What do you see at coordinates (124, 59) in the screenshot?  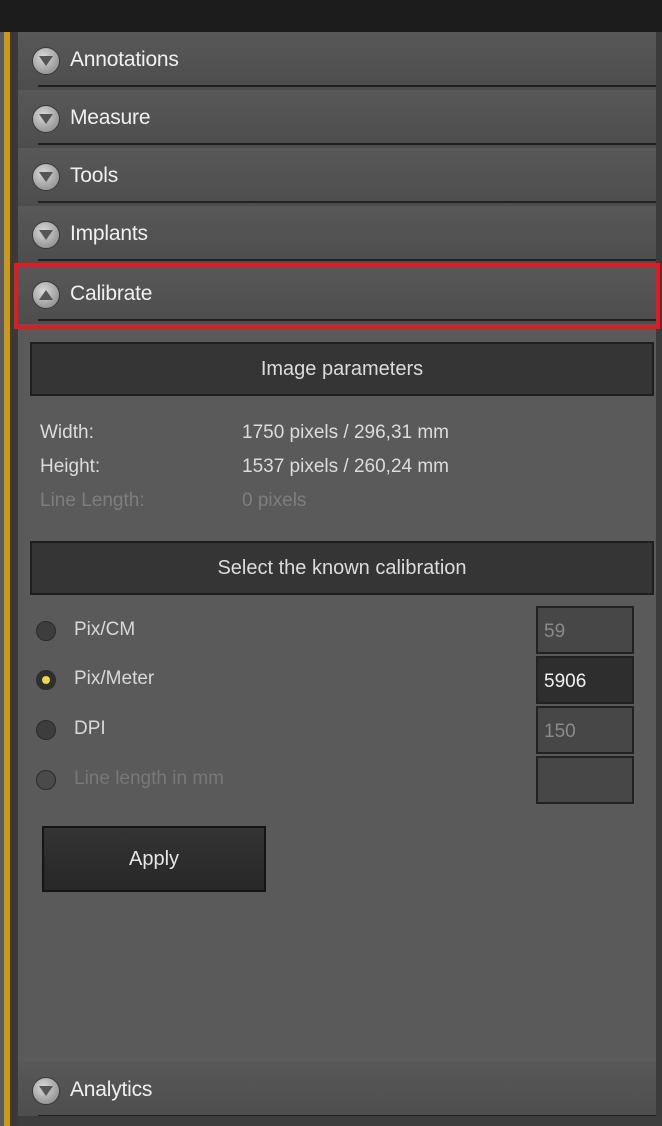 I see `accordion-label: Annotations` at bounding box center [124, 59].